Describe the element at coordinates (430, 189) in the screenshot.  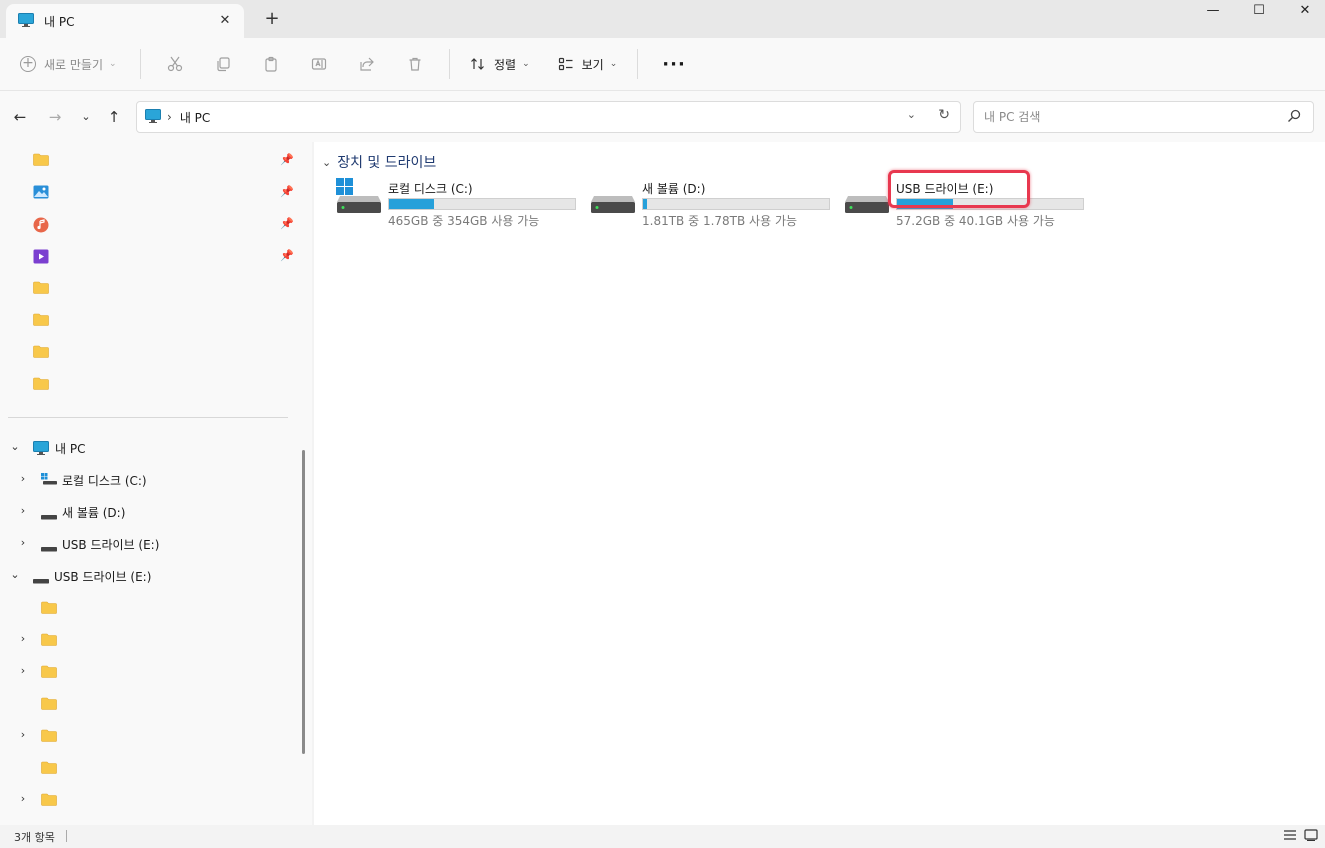
I see `drive-name: 로컬 디스크 (C:)` at that location.